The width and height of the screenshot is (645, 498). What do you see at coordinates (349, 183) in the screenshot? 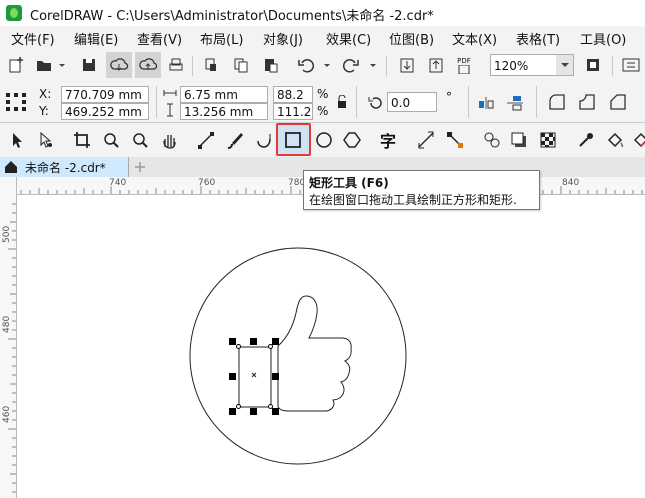
I see `tooltip-title: 矩形工具 (F6)` at bounding box center [349, 183].